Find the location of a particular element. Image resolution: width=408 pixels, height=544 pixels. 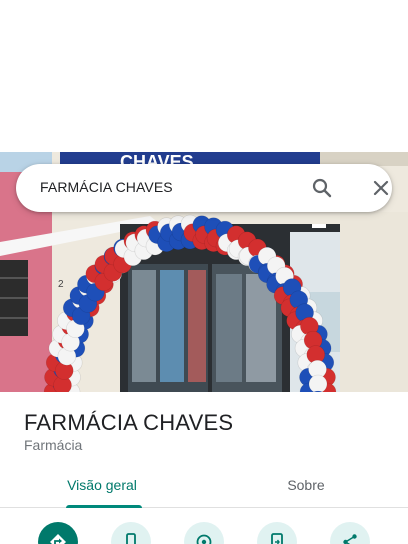

search-bar: FARMÁCIA CHAVES is located at coordinates (204, 188).